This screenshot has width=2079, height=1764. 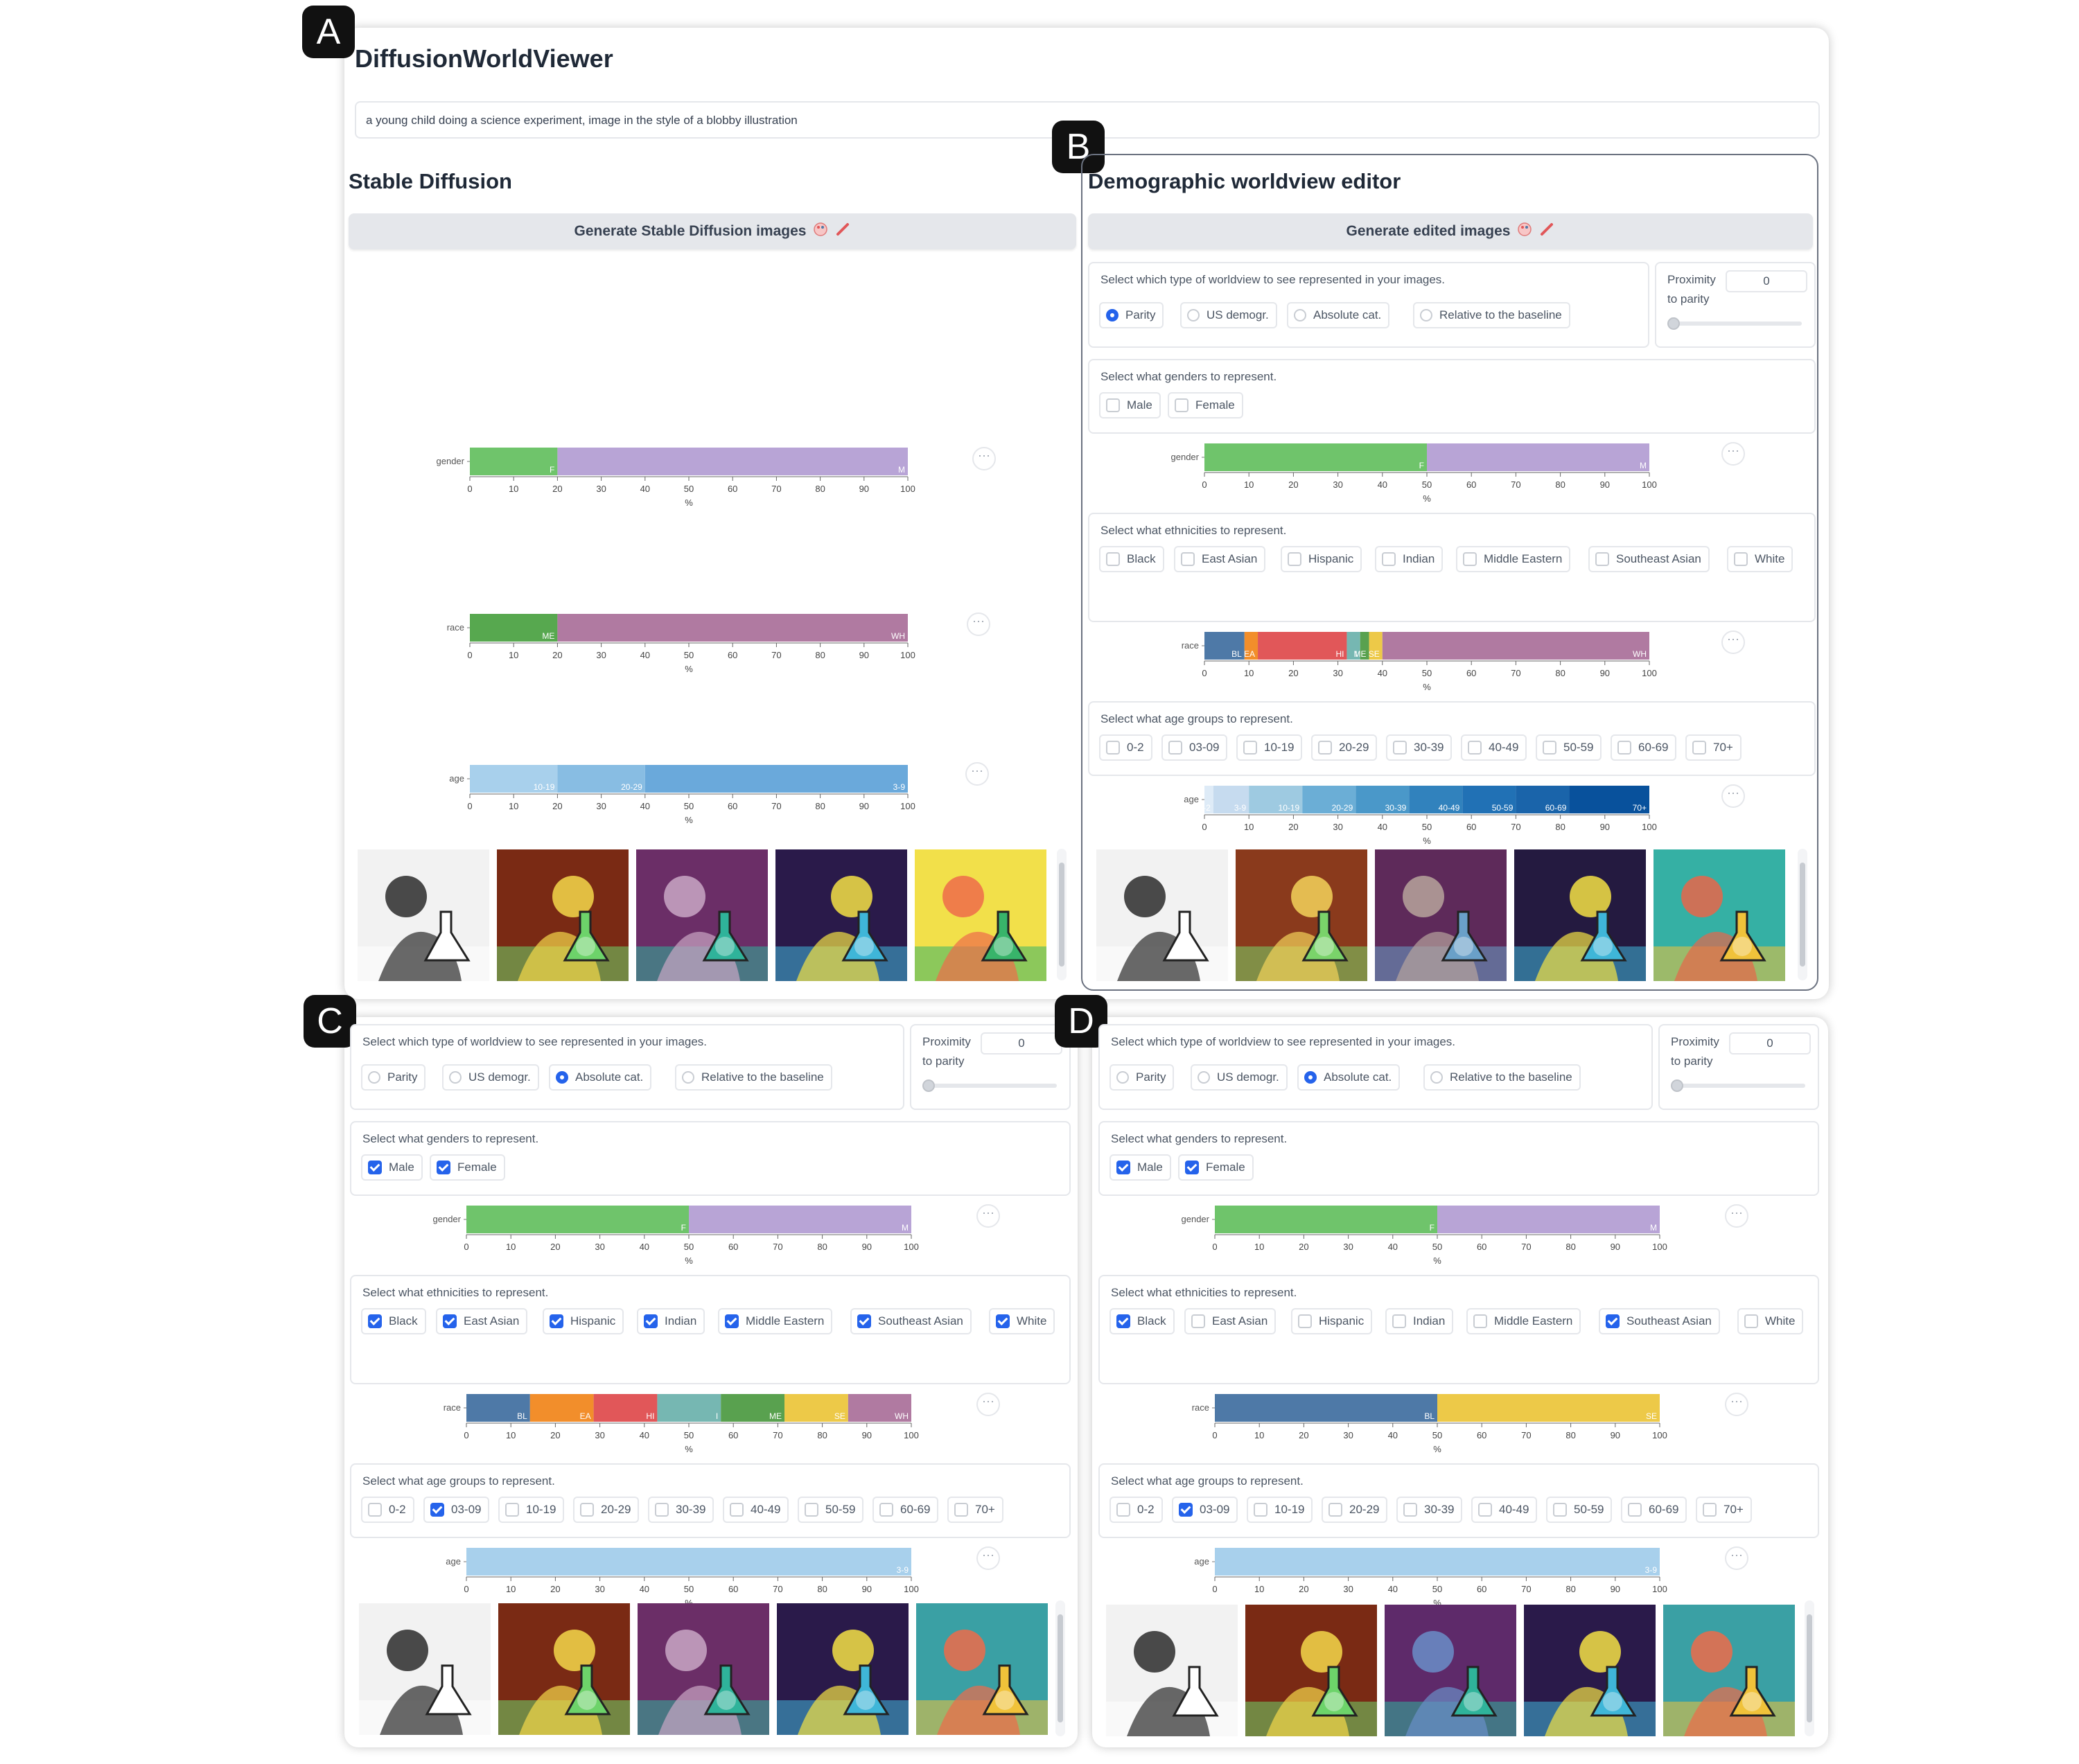 What do you see at coordinates (1770, 1043) in the screenshot?
I see `proximity-input: 0` at bounding box center [1770, 1043].